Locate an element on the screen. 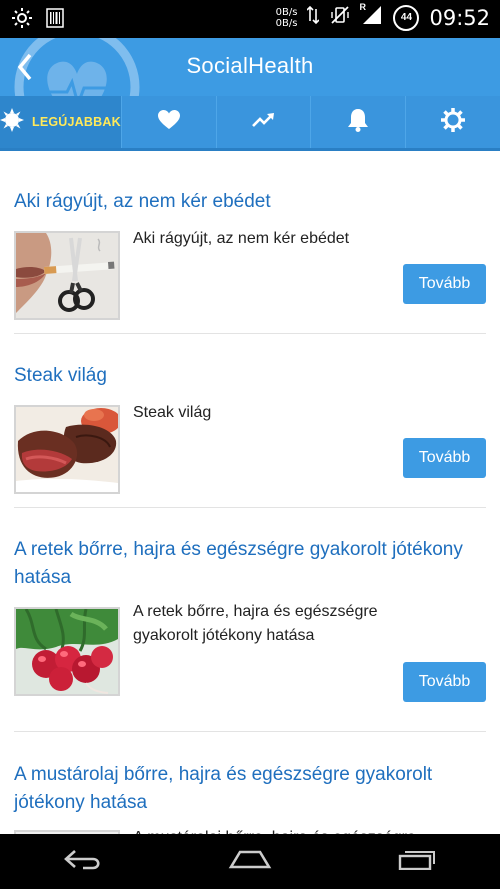 The width and height of the screenshot is (500, 889). tab-notifications is located at coordinates (359, 122).